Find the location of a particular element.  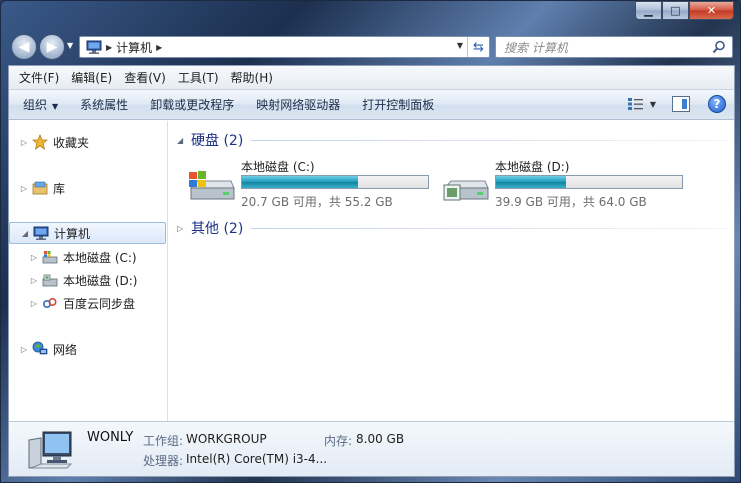

tree-label: 本地磁盘 (C:) is located at coordinates (100, 257).